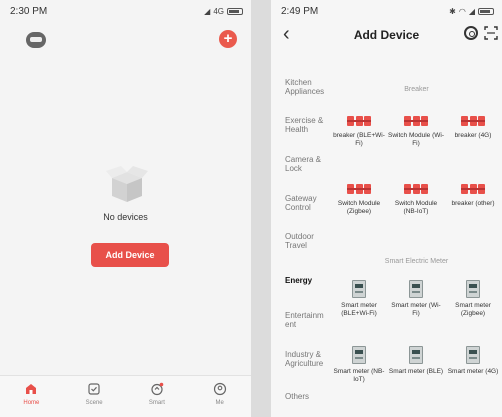 The width and height of the screenshot is (502, 417). What do you see at coordinates (29, 11) in the screenshot?
I see `status-time: 2:30 PM` at bounding box center [29, 11].